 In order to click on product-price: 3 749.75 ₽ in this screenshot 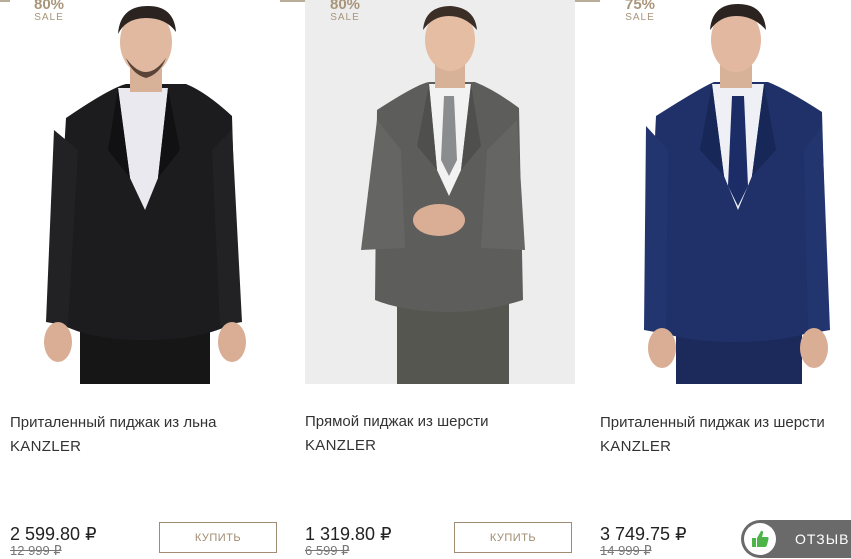, I will do `click(643, 534)`.